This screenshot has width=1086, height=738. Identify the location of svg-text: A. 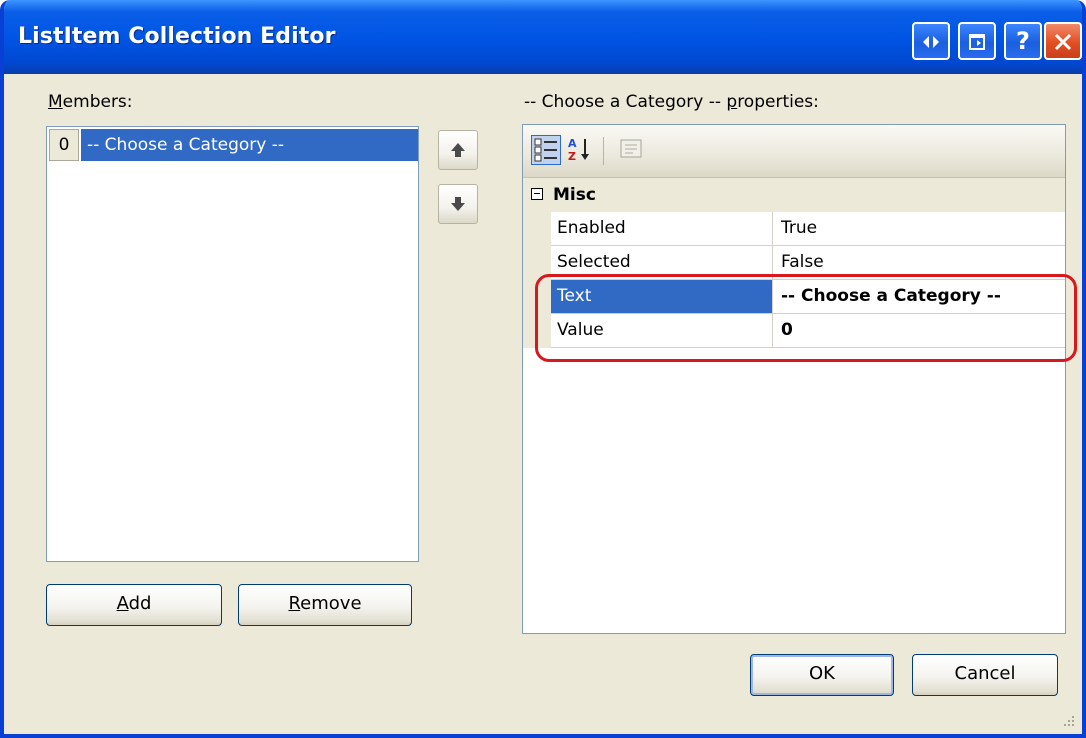
(572, 143).